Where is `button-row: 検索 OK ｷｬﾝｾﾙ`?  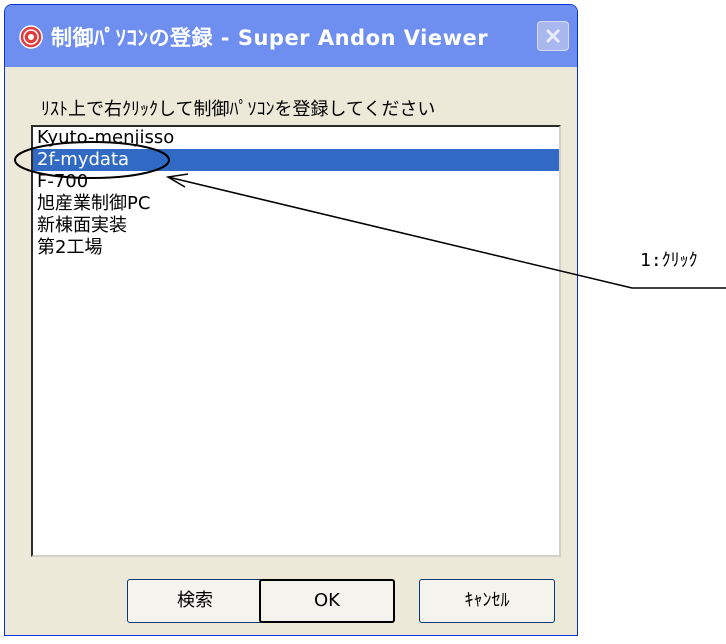
button-row: 検索 OK ｷｬﾝｾﾙ is located at coordinates (291, 601).